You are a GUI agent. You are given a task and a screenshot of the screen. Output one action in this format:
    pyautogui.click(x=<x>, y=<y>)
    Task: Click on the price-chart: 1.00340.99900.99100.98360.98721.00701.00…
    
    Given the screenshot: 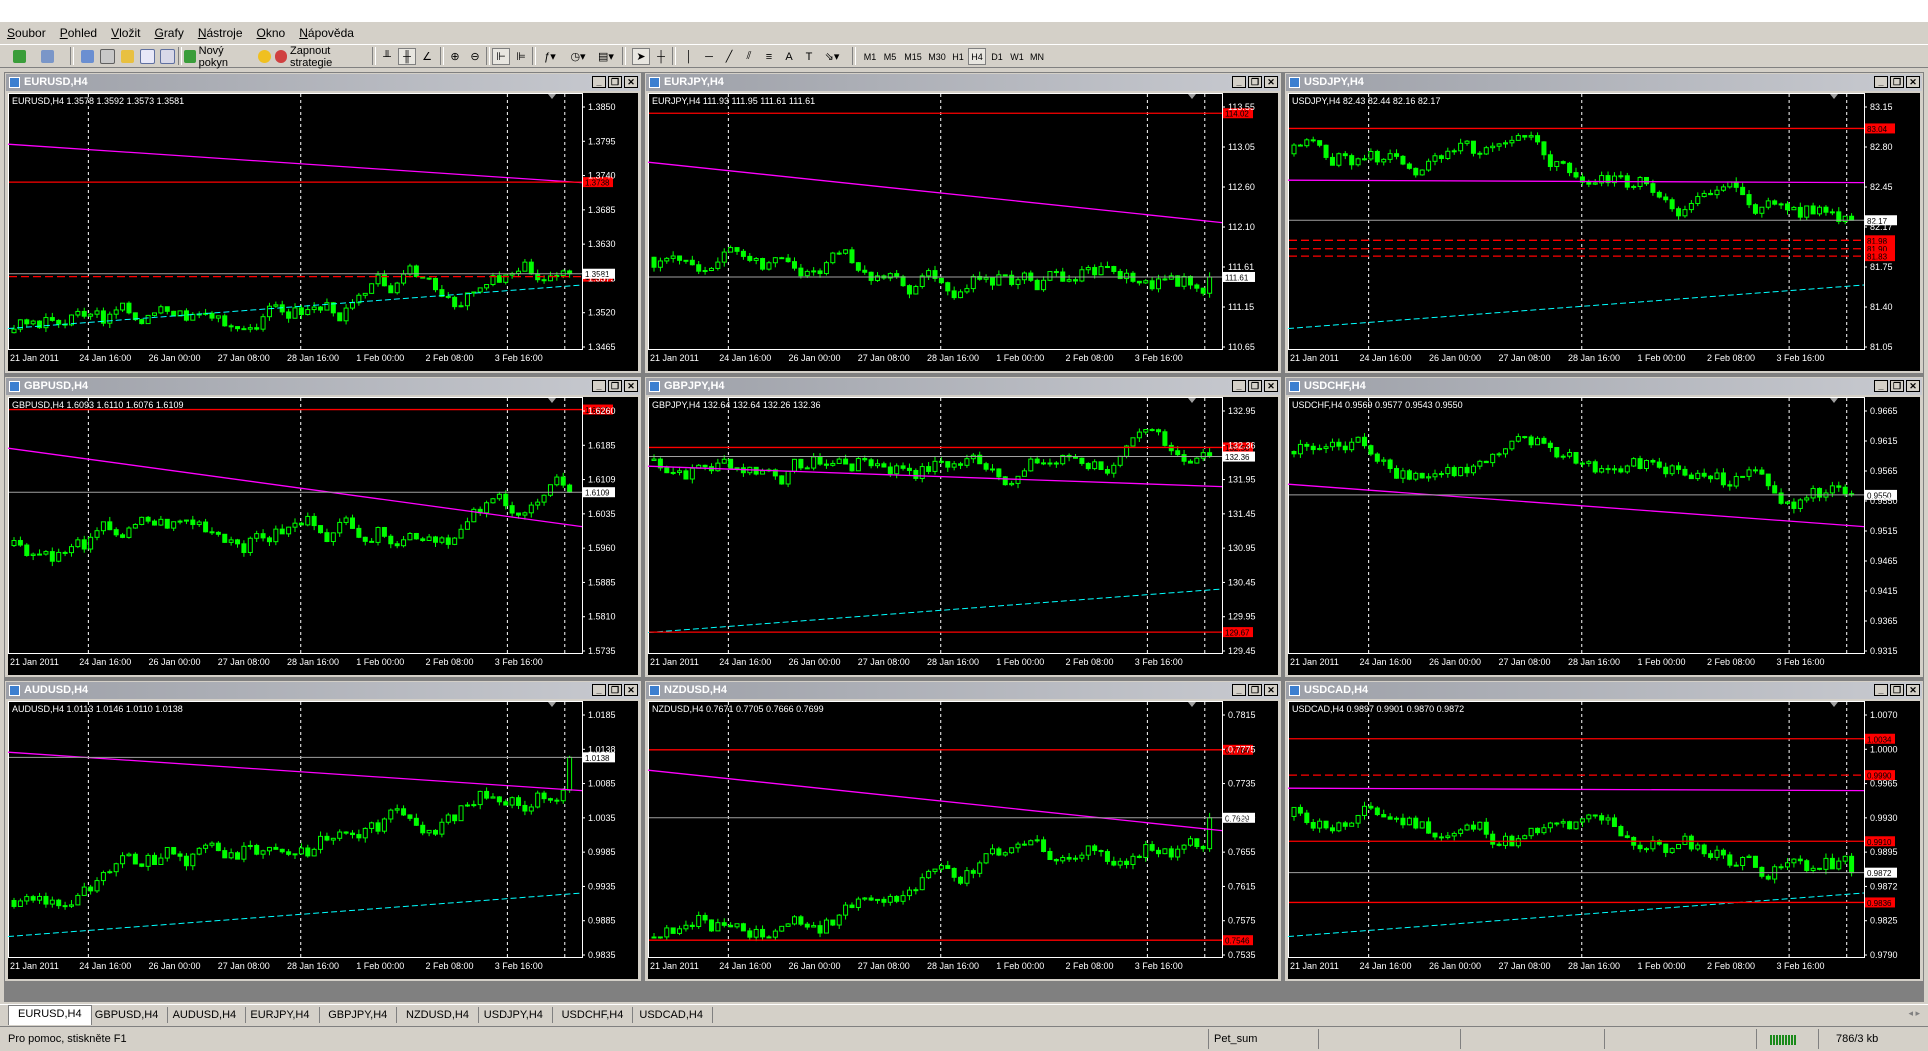 What is the action you would take?
    pyautogui.click(x=1604, y=840)
    